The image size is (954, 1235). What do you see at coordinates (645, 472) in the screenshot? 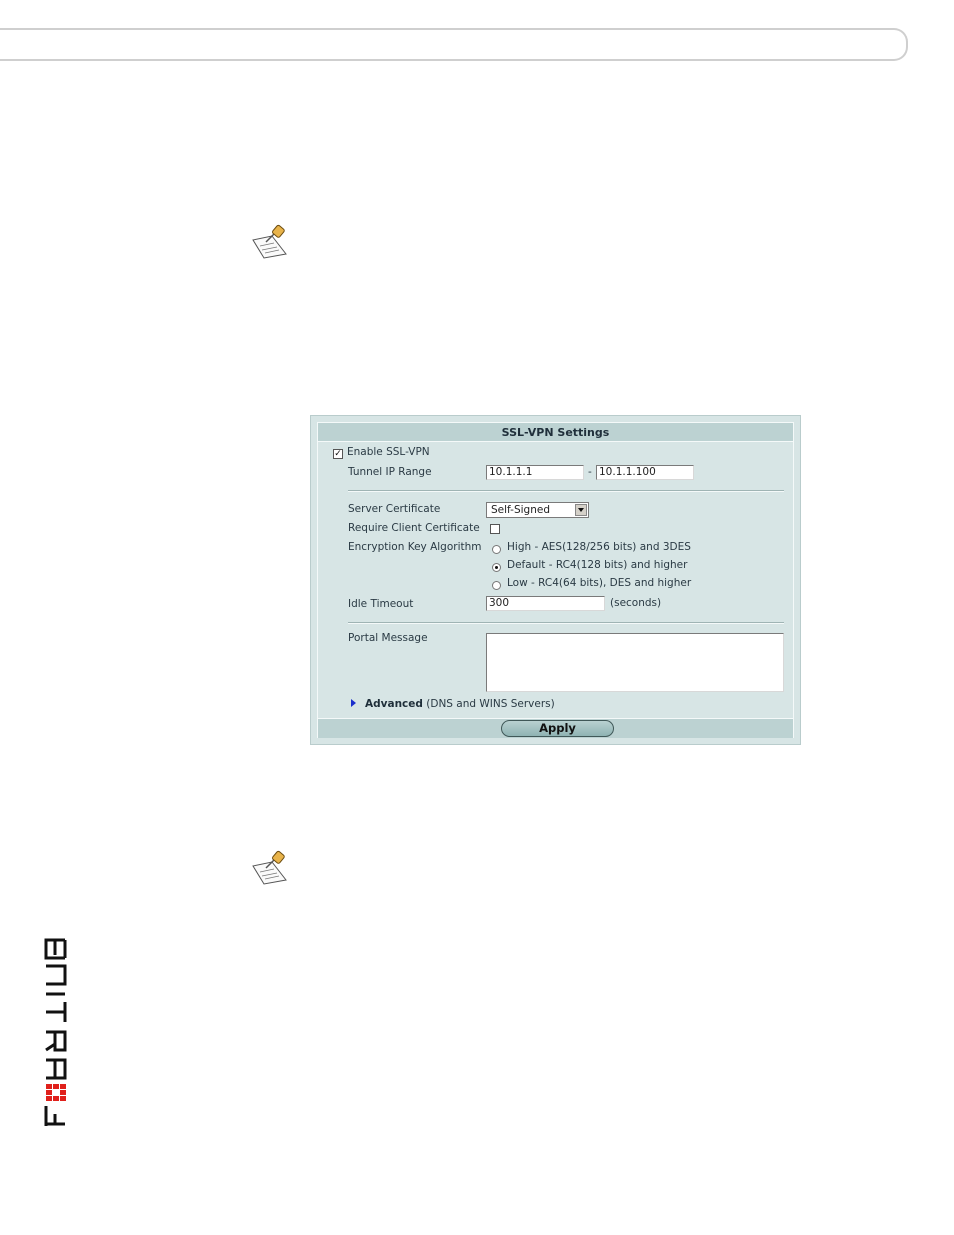
I see `tunnel-ip-end-input: 10.1.1.100` at bounding box center [645, 472].